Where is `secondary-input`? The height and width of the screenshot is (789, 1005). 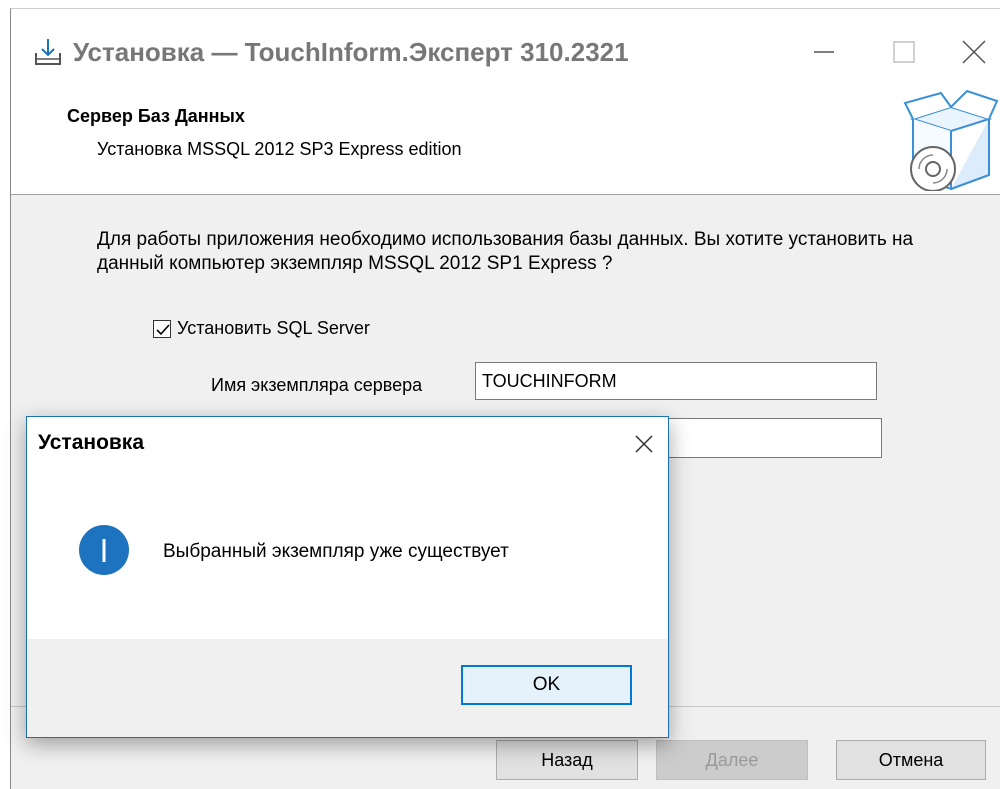 secondary-input is located at coordinates (766, 438).